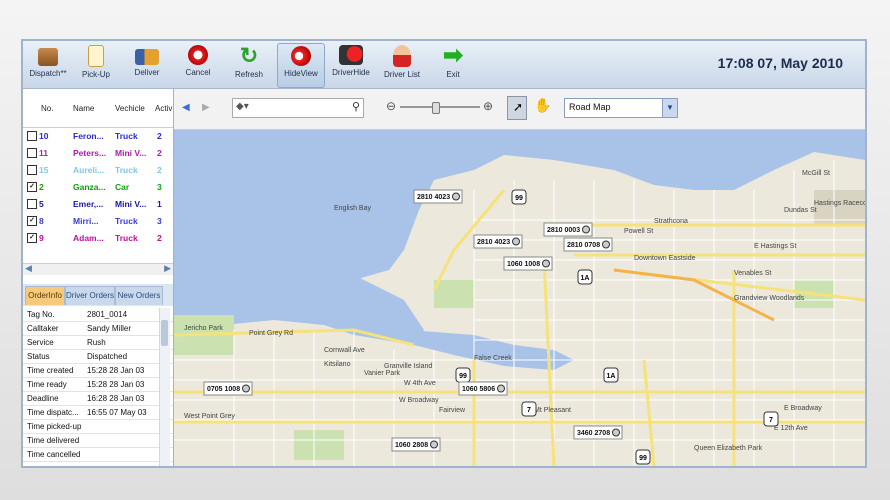 The height and width of the screenshot is (500, 890). I want to click on vehicle-marker: 0705 1008, so click(228, 388).